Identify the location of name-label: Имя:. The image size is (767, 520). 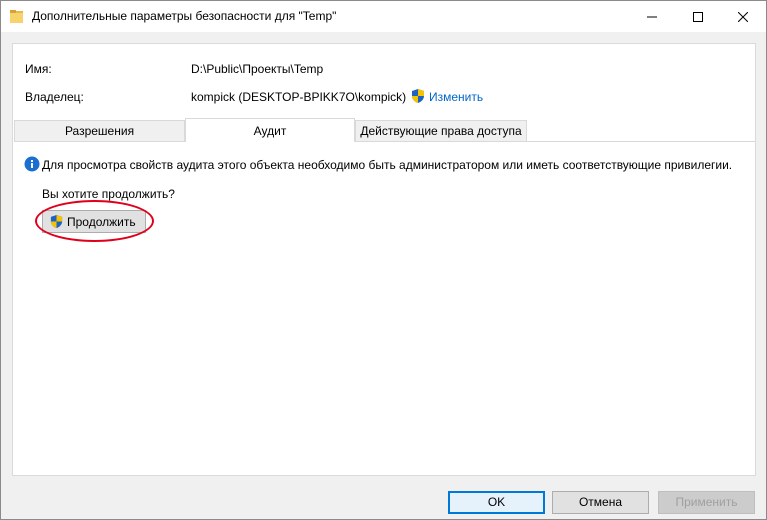
(38, 69).